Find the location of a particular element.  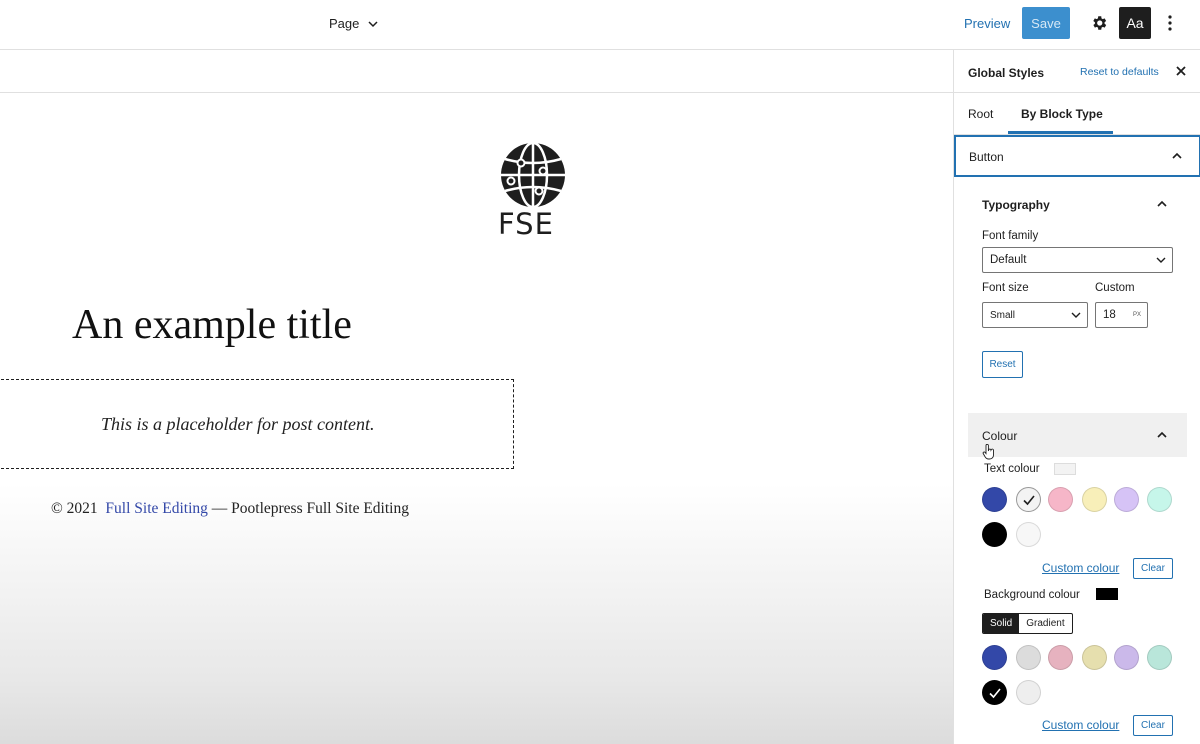

bg-swatch-mint is located at coordinates (1159, 657).